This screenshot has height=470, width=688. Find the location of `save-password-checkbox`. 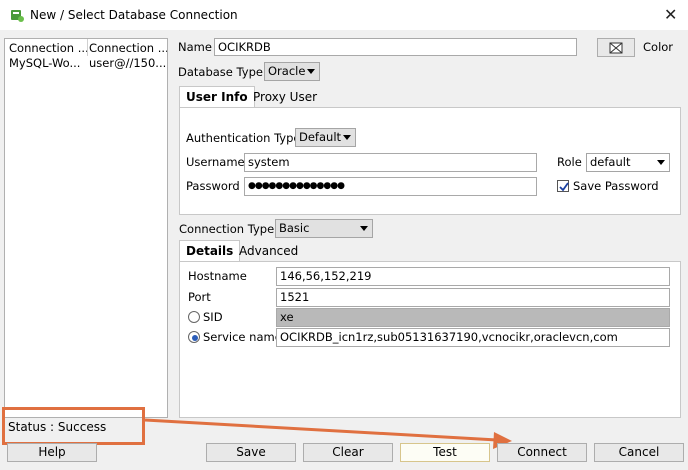

save-password-checkbox is located at coordinates (563, 186).